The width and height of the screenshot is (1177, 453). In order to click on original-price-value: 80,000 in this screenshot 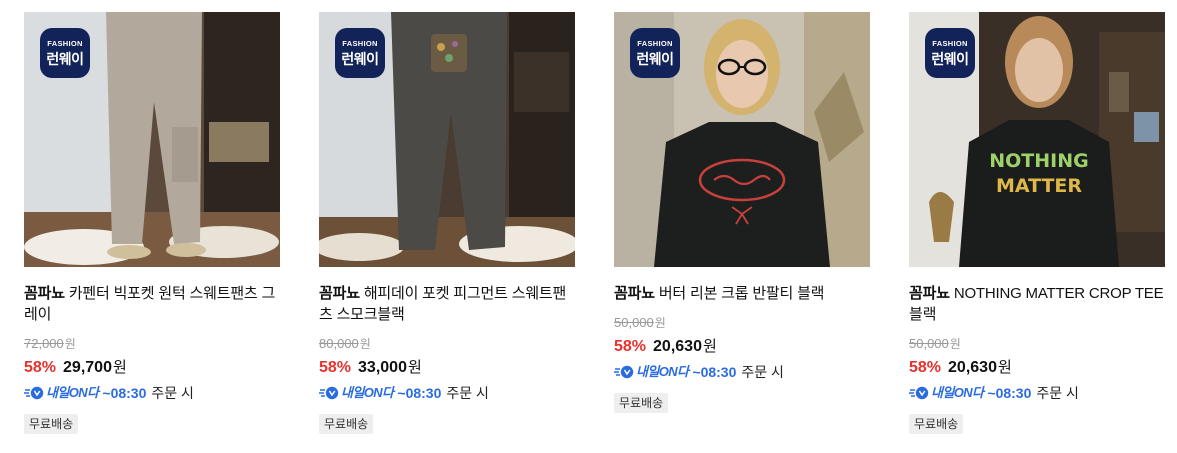, I will do `click(339, 343)`.